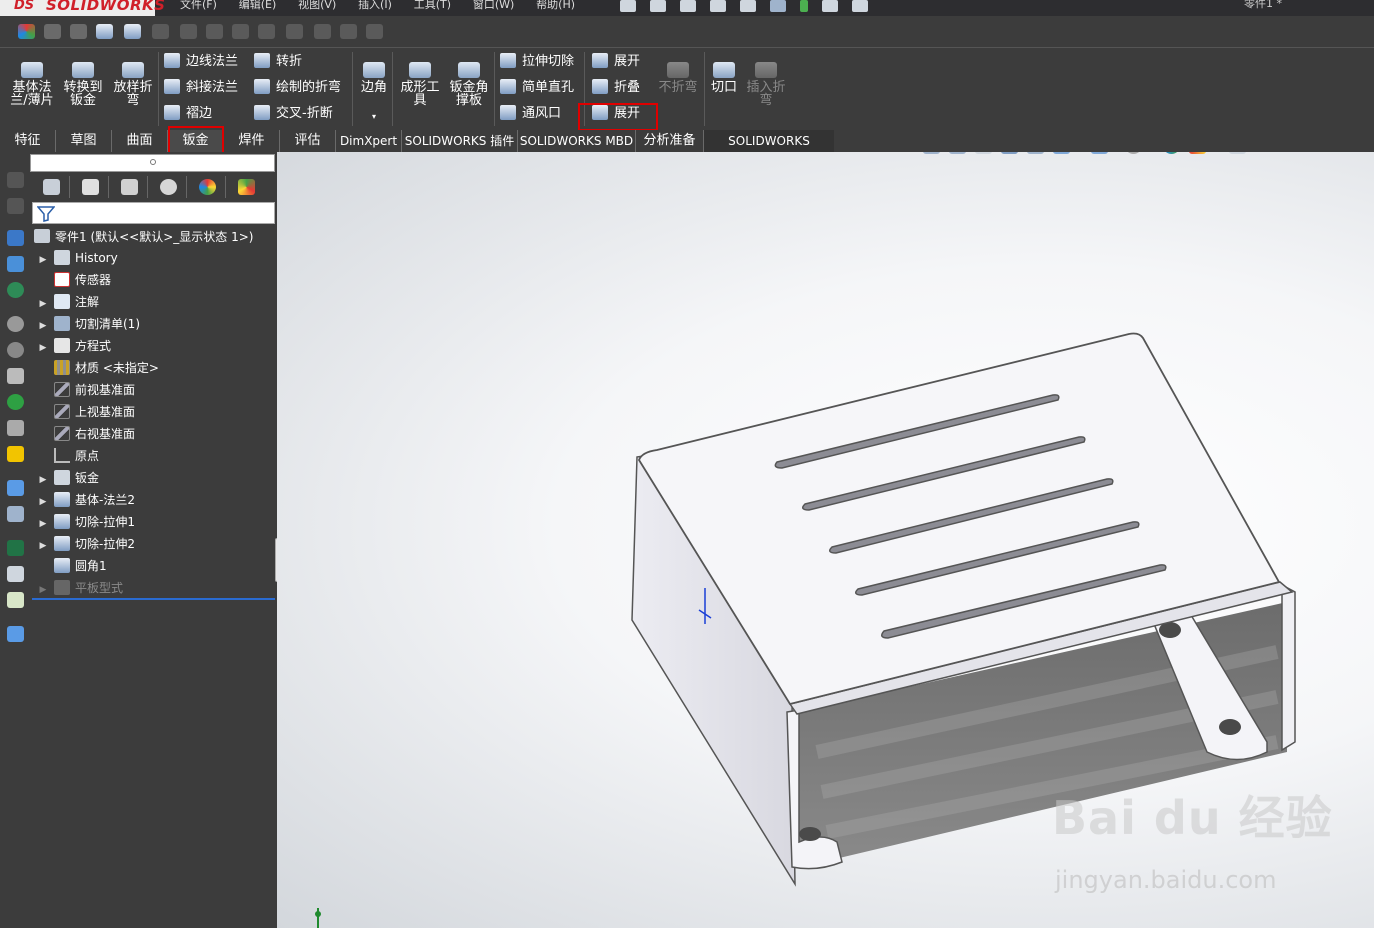 Image resolution: width=1374 pixels, height=928 pixels. Describe the element at coordinates (308, 141) in the screenshot. I see `tab-evaluate: 评估` at that location.